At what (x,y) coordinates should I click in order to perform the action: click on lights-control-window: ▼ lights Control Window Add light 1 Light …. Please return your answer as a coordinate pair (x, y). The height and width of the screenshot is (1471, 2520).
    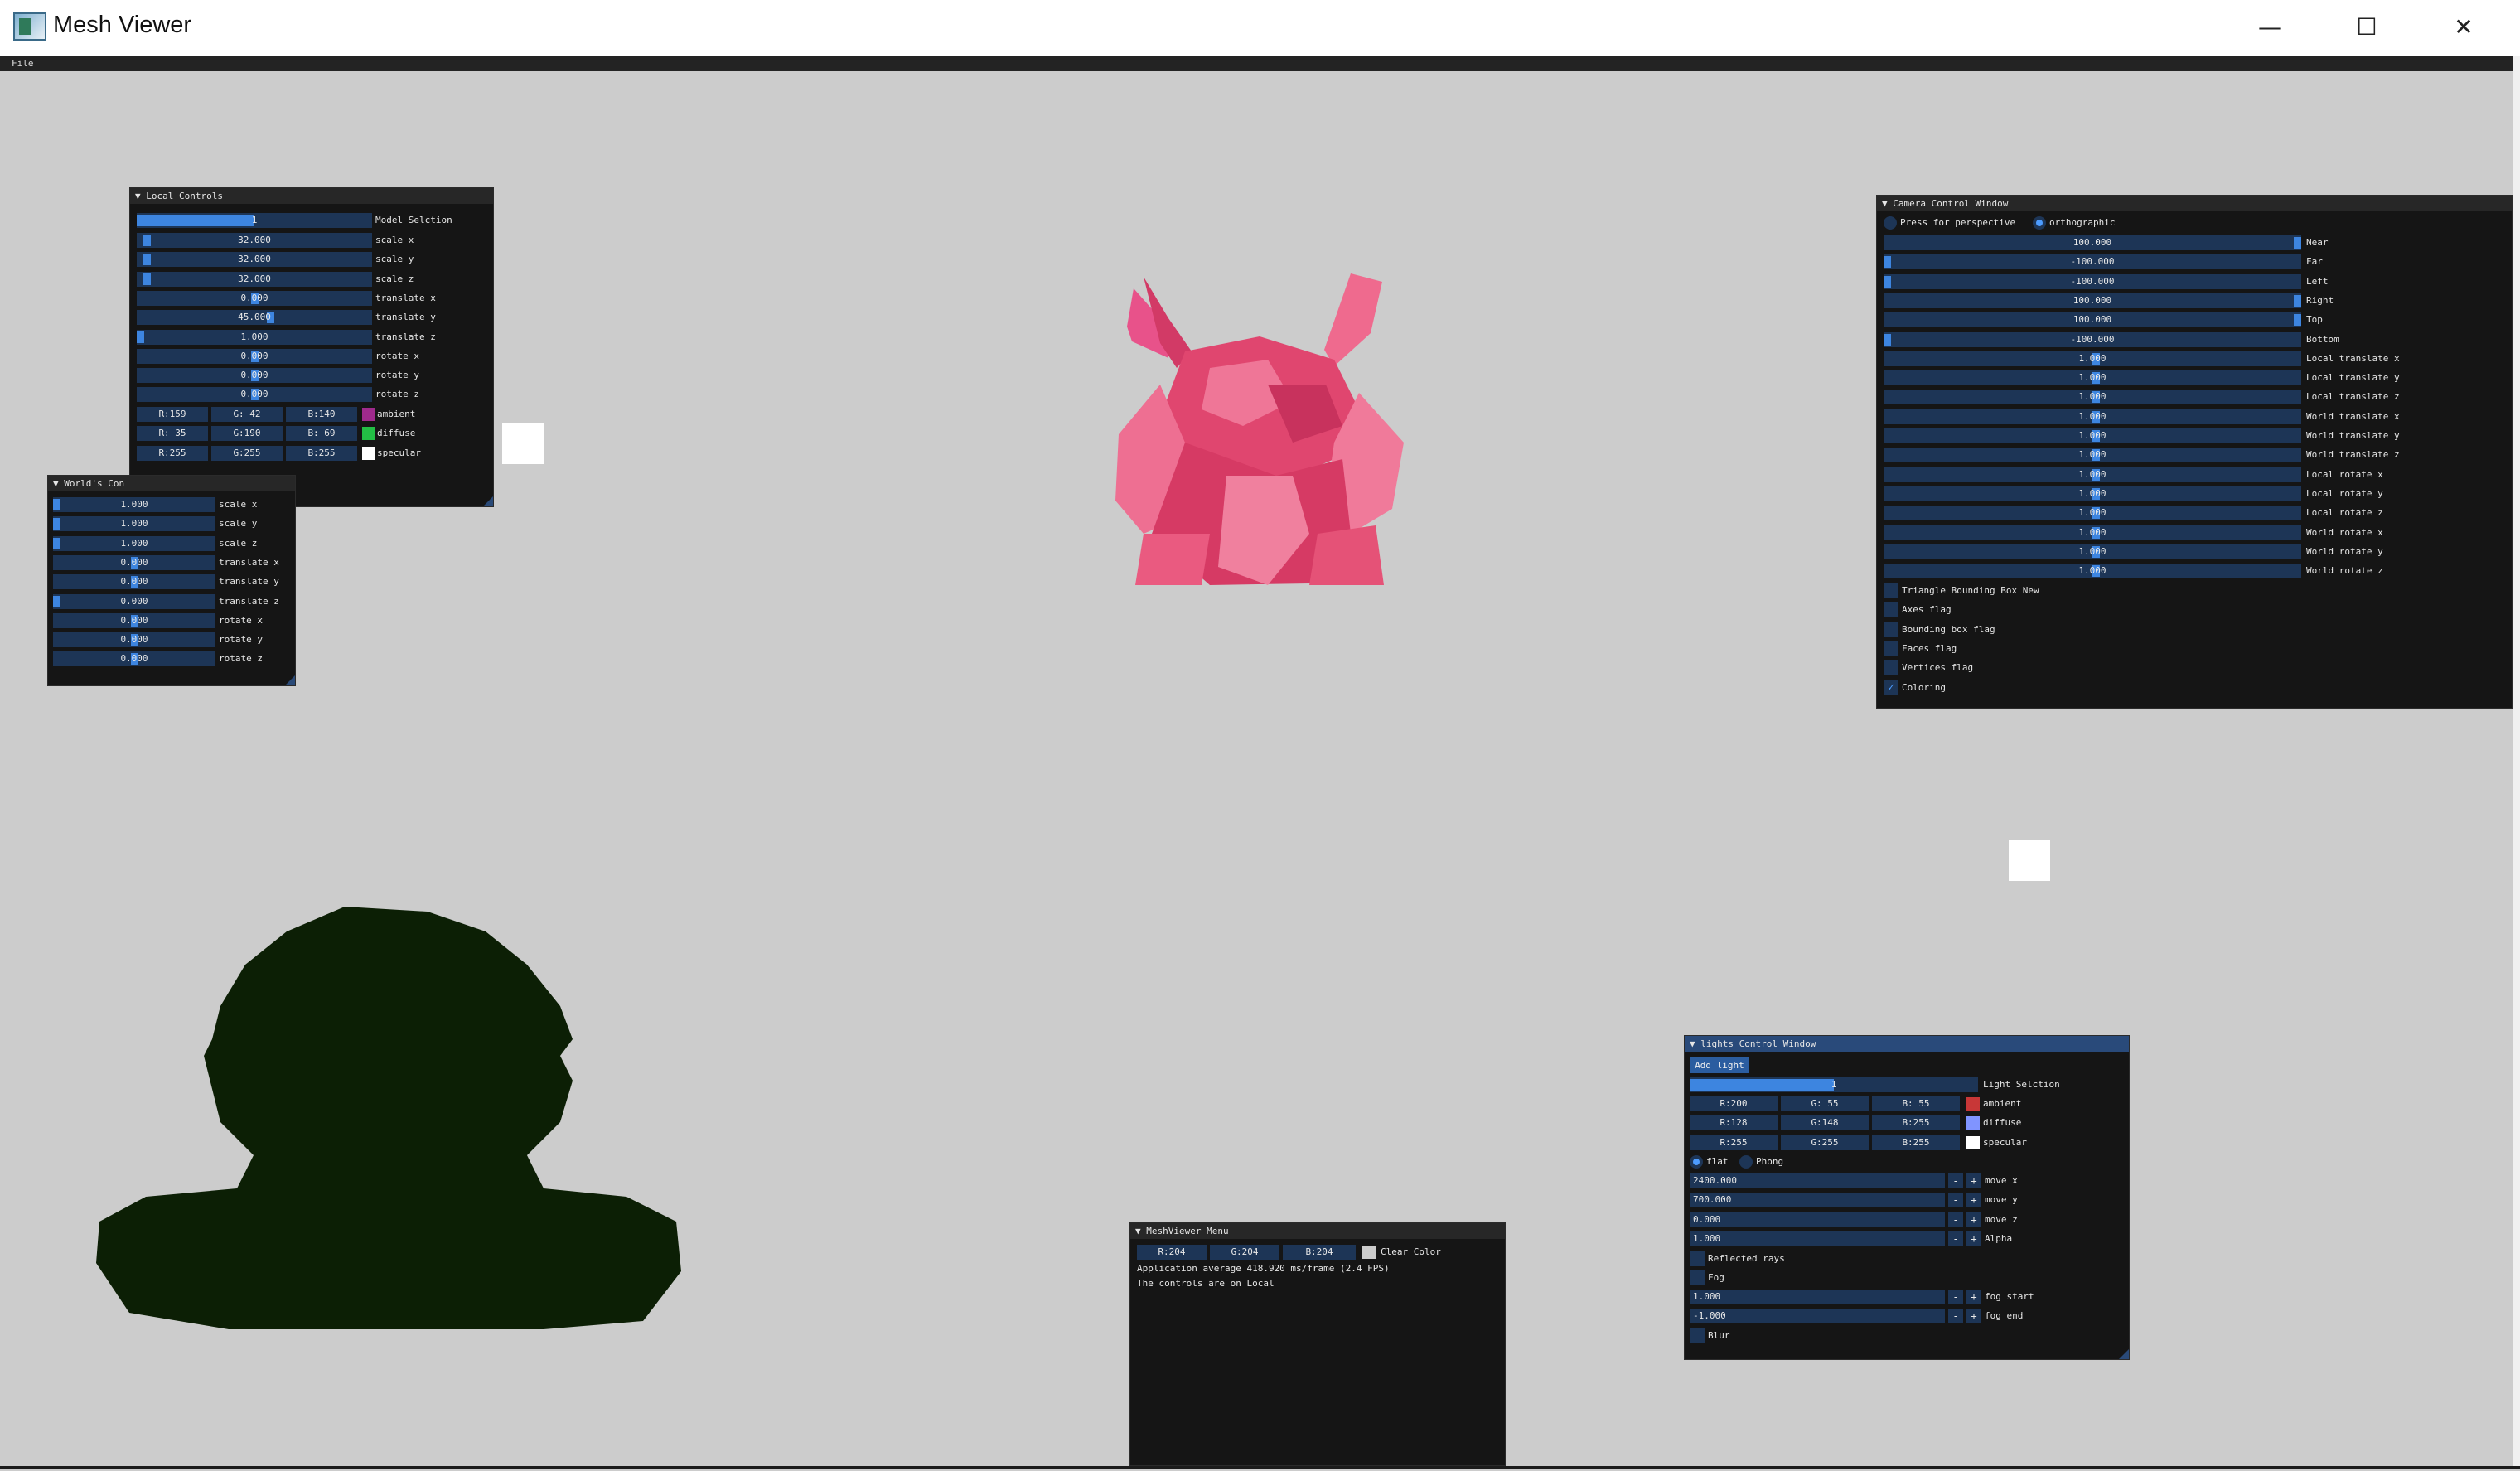
    Looking at the image, I should click on (1907, 1197).